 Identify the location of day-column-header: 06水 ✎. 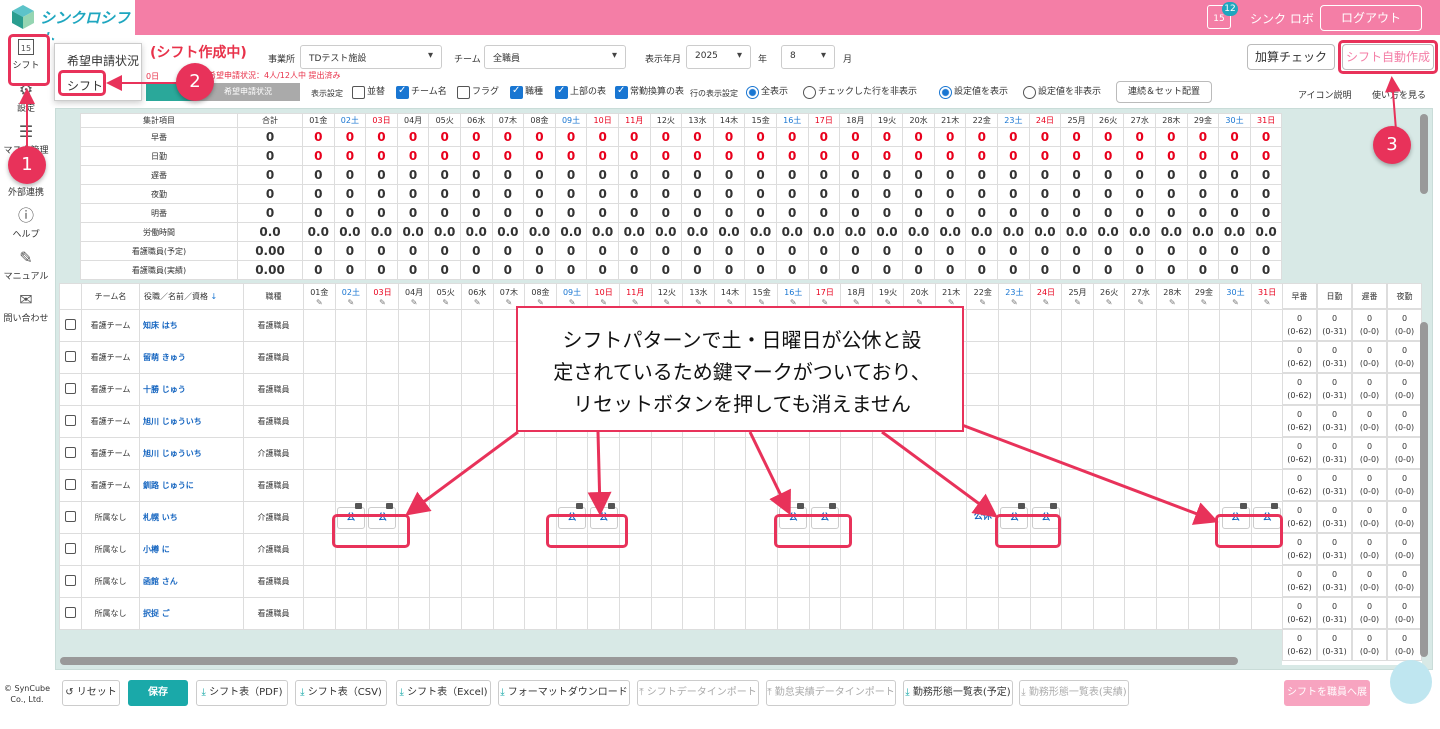
(477, 296).